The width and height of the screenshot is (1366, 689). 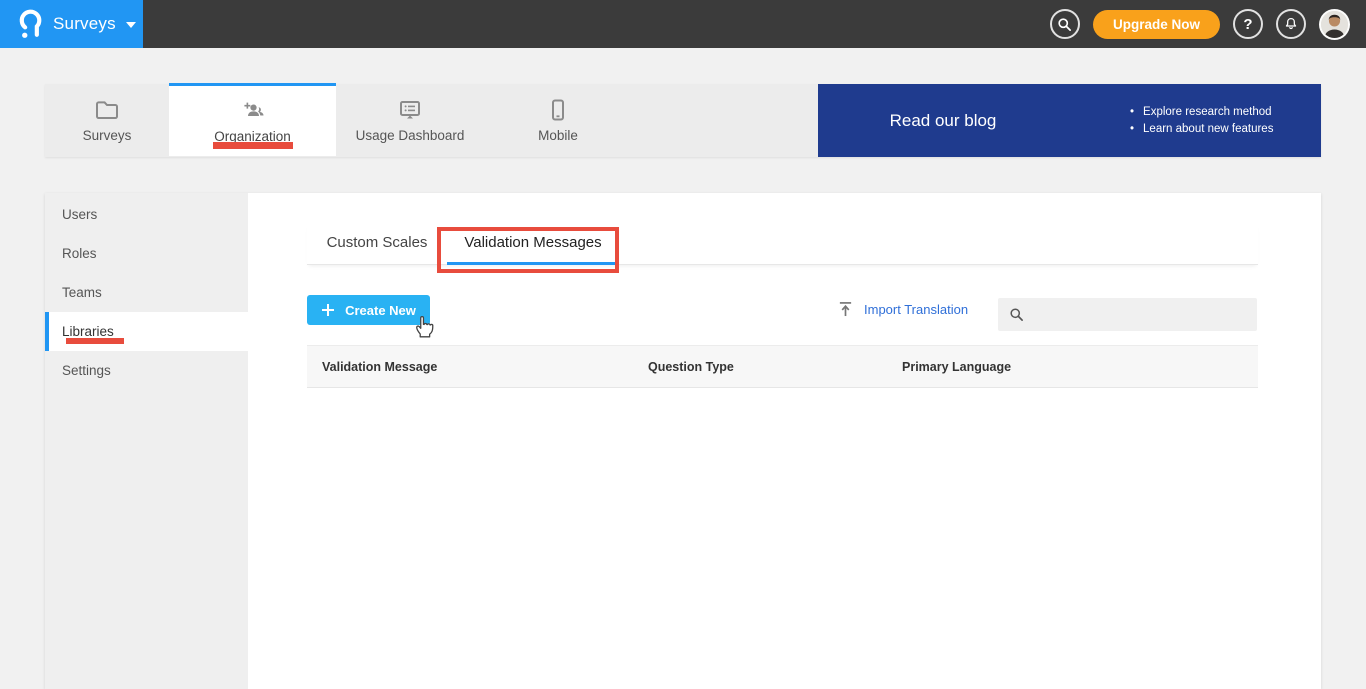 I want to click on user-avatar, so click(x=1334, y=24).